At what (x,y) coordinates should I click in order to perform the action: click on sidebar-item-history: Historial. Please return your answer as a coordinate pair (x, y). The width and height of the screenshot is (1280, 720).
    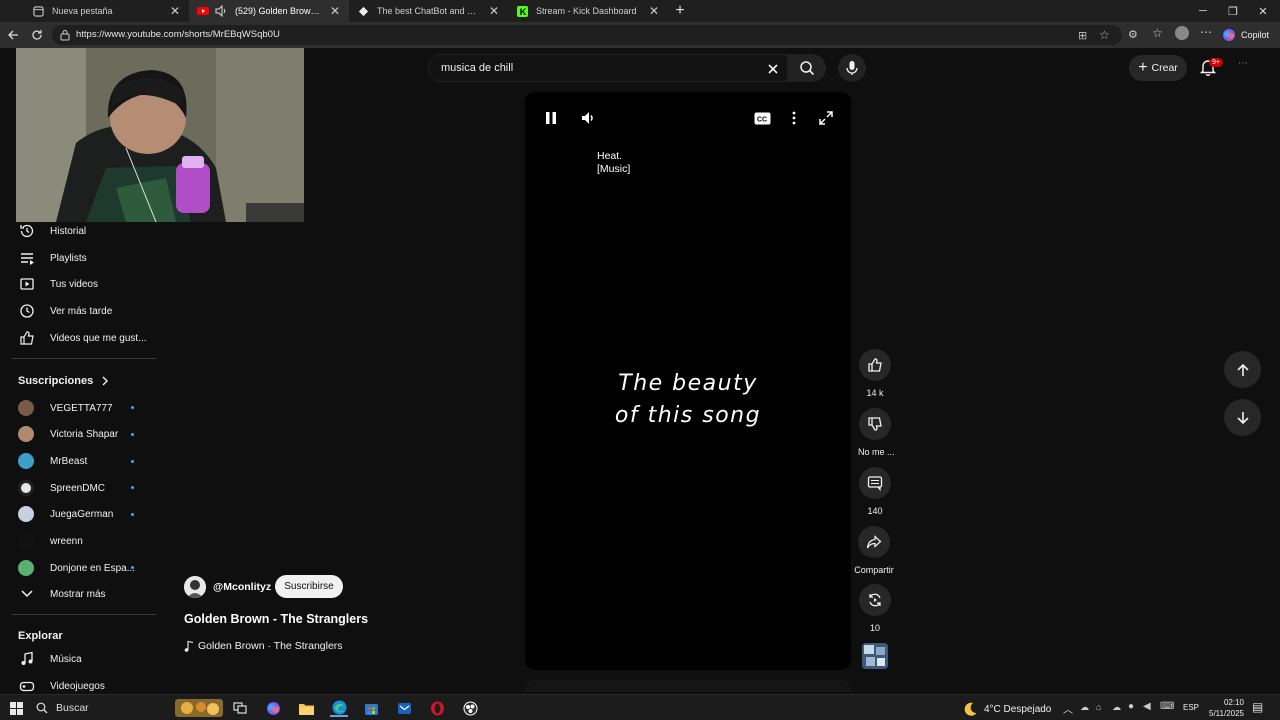
    Looking at the image, I should click on (52, 231).